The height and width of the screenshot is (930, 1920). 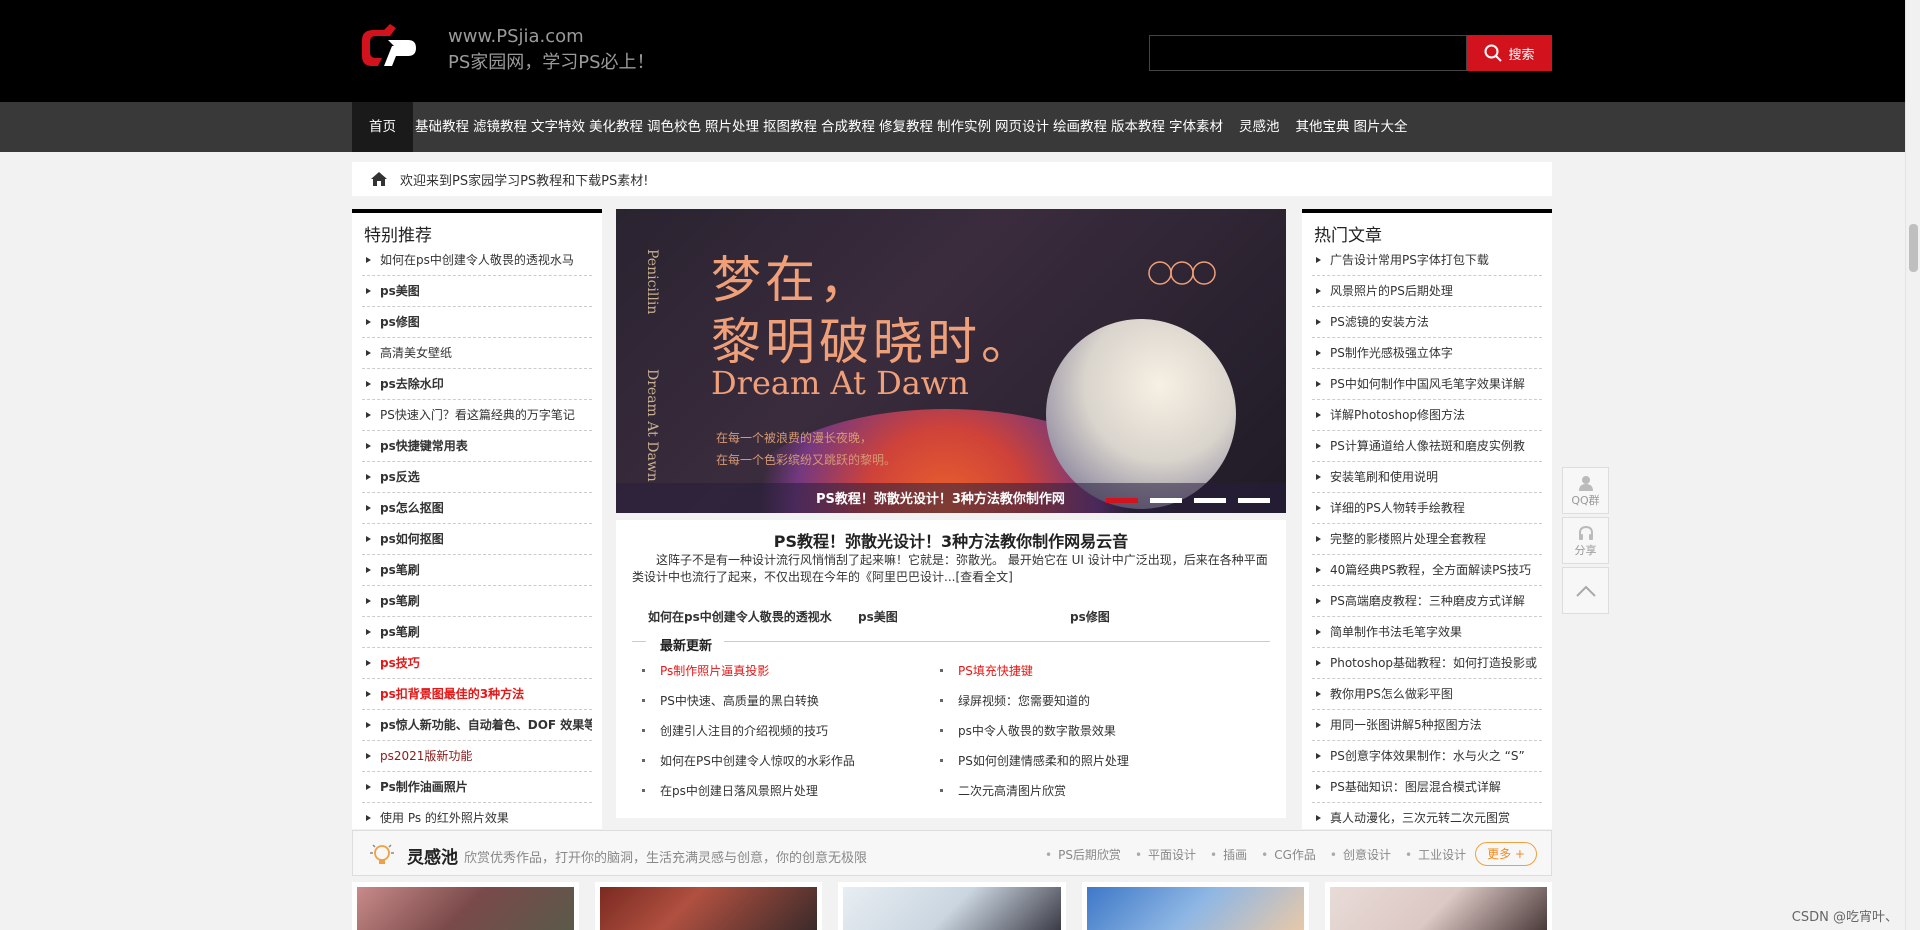 What do you see at coordinates (790, 127) in the screenshot?
I see `nav-item-cutout: 抠图教程` at bounding box center [790, 127].